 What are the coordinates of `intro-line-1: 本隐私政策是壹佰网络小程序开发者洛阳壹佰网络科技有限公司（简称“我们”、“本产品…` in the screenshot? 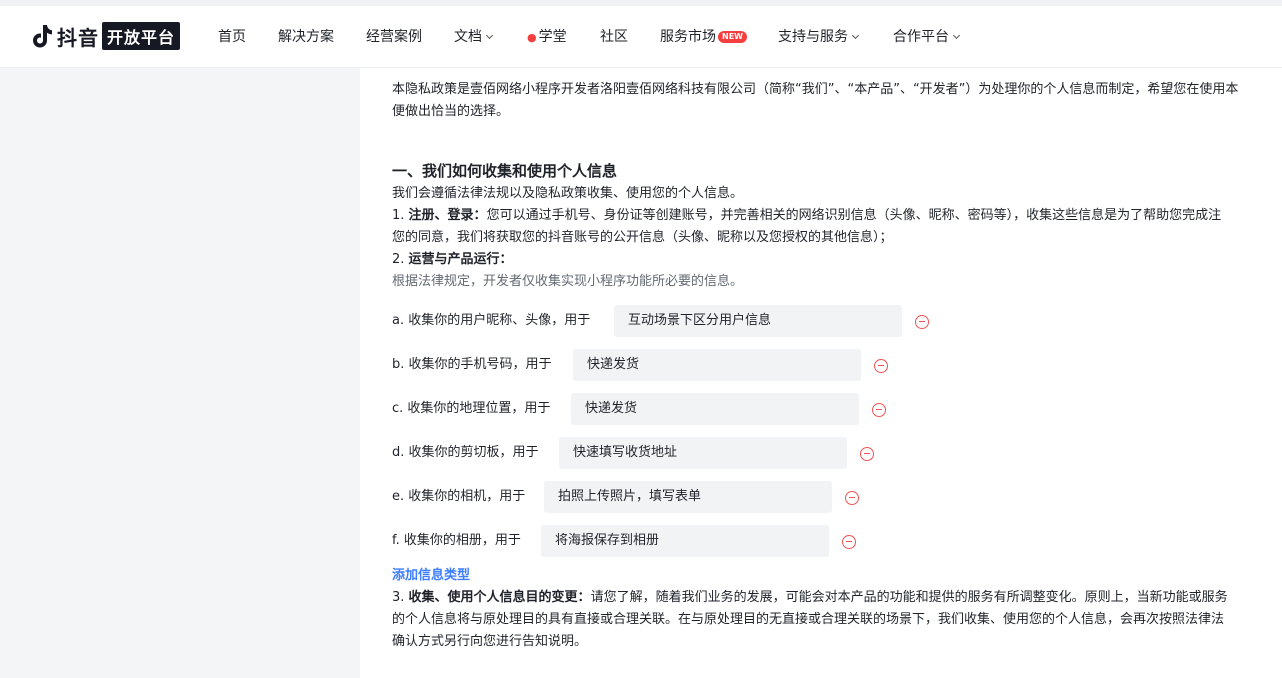 It's located at (815, 89).